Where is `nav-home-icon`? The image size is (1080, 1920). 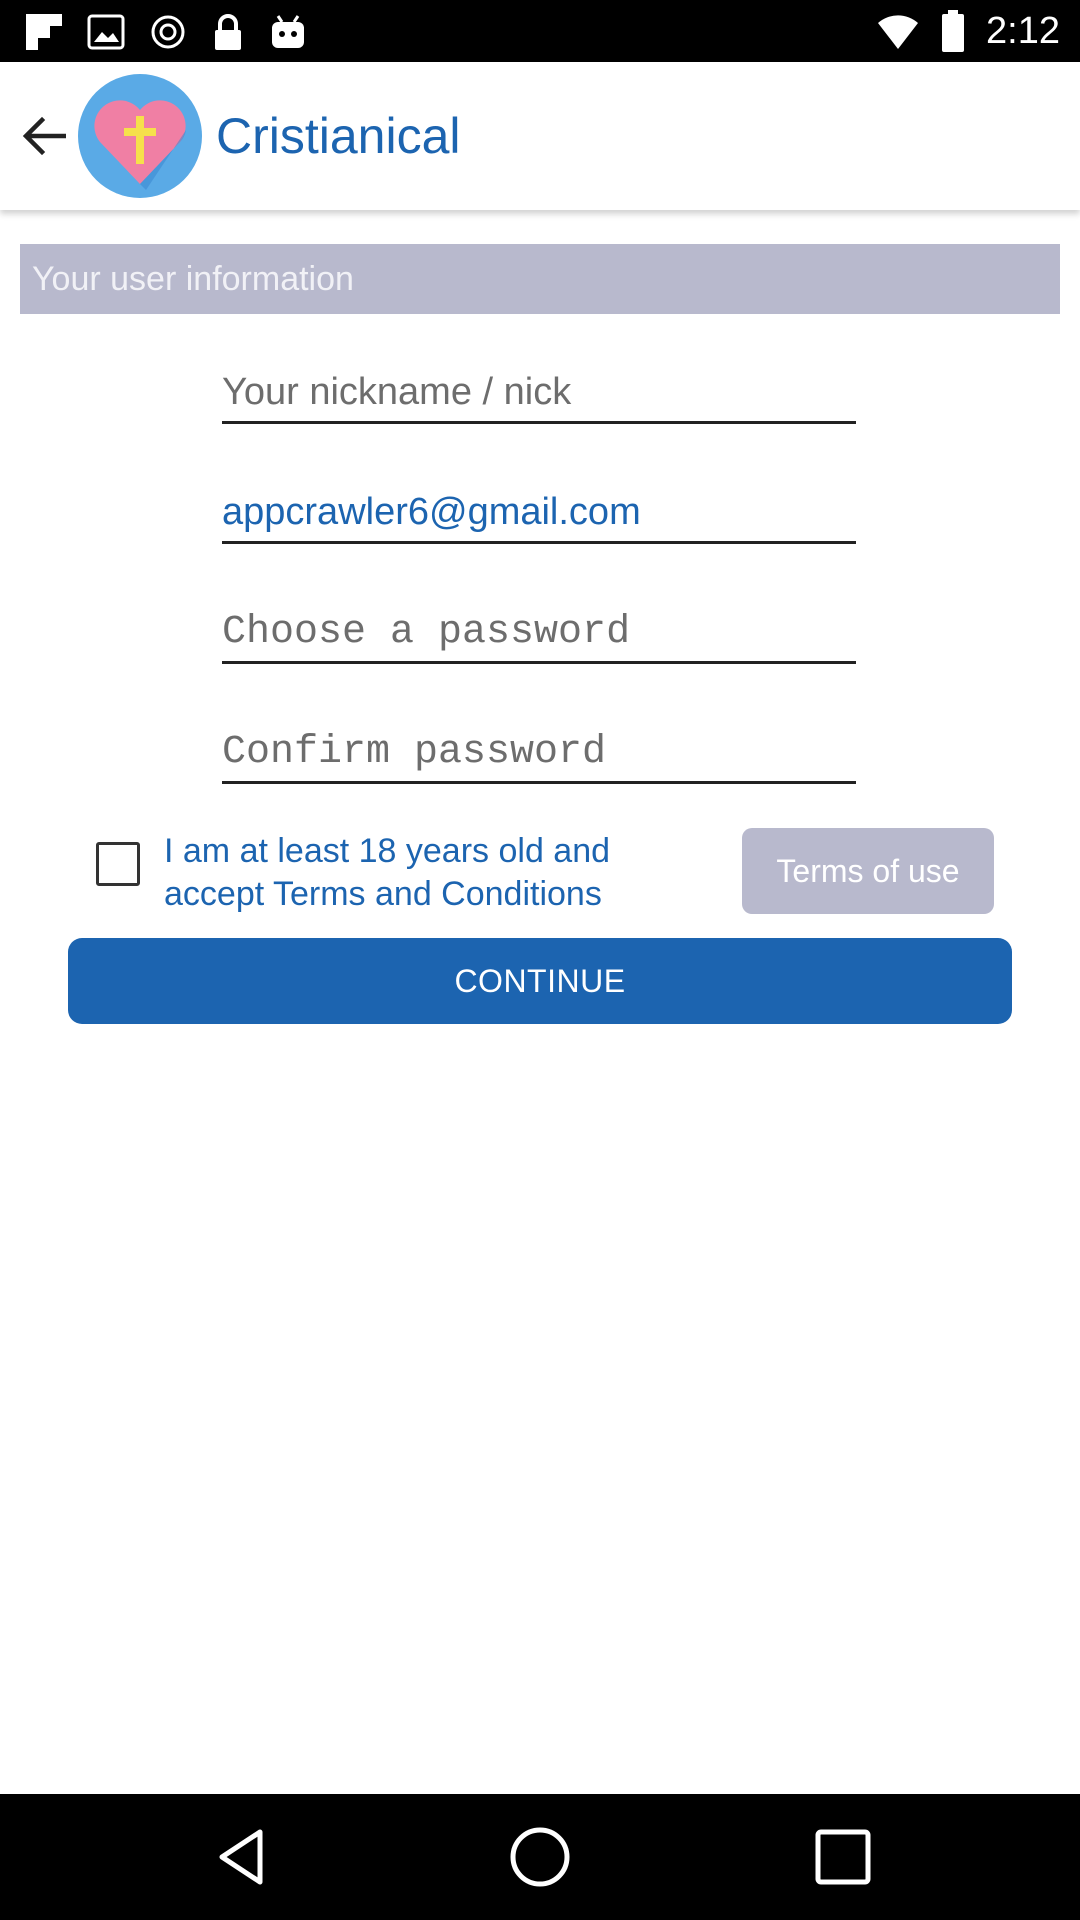 nav-home-icon is located at coordinates (540, 1857).